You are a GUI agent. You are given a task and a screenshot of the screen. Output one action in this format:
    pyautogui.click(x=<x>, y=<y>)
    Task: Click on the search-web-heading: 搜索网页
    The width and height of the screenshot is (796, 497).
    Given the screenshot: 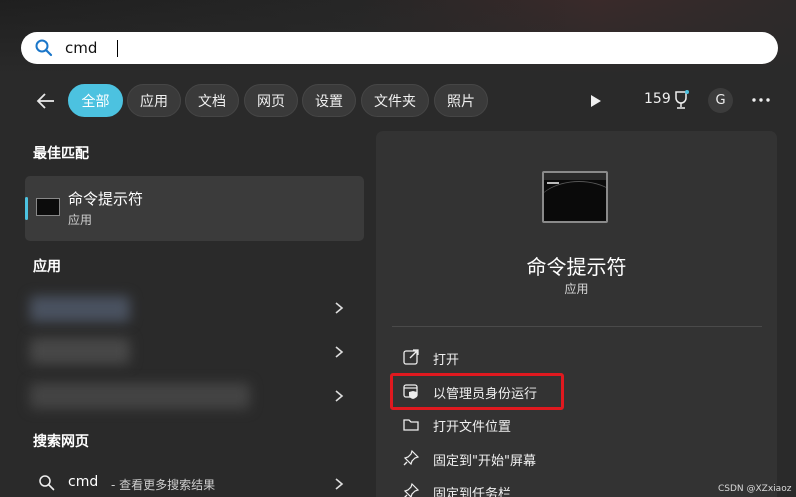 What is the action you would take?
    pyautogui.click(x=61, y=442)
    